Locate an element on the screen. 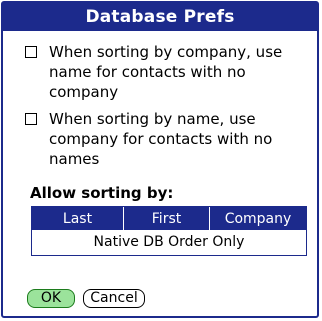 Image resolution: width=322 pixels, height=321 pixels. sort-options-table: Last First Company Native DB Order Only is located at coordinates (169, 231).